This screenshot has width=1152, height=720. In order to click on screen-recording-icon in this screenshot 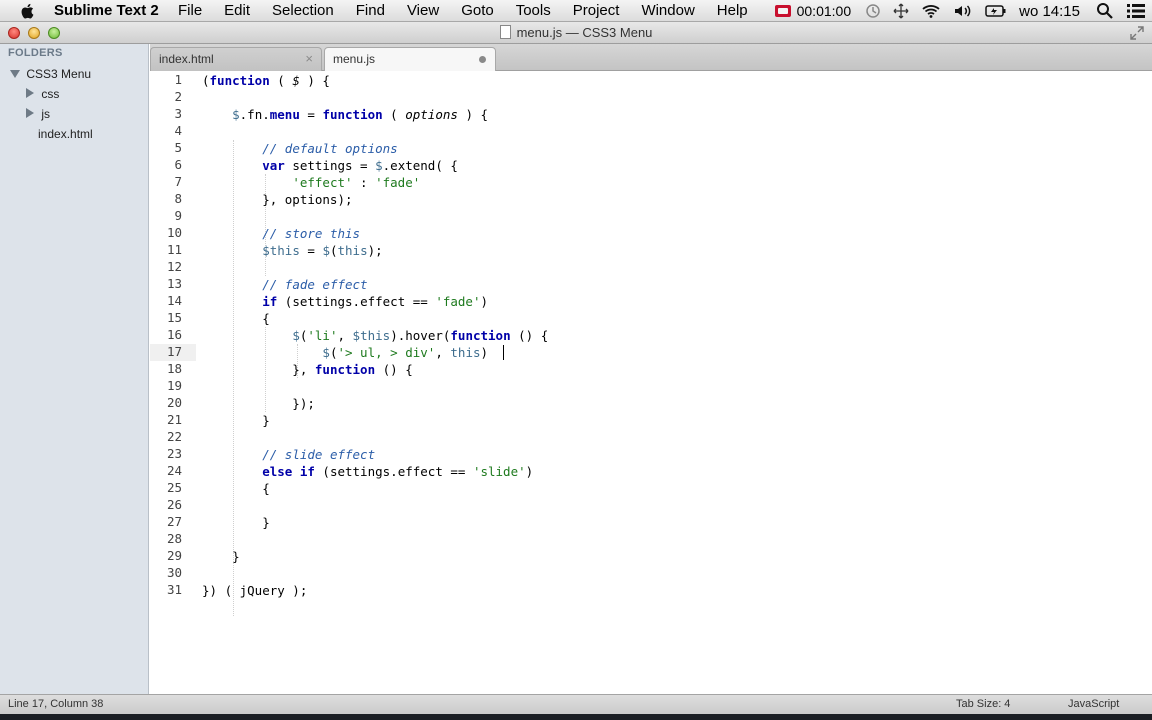, I will do `click(782, 11)`.